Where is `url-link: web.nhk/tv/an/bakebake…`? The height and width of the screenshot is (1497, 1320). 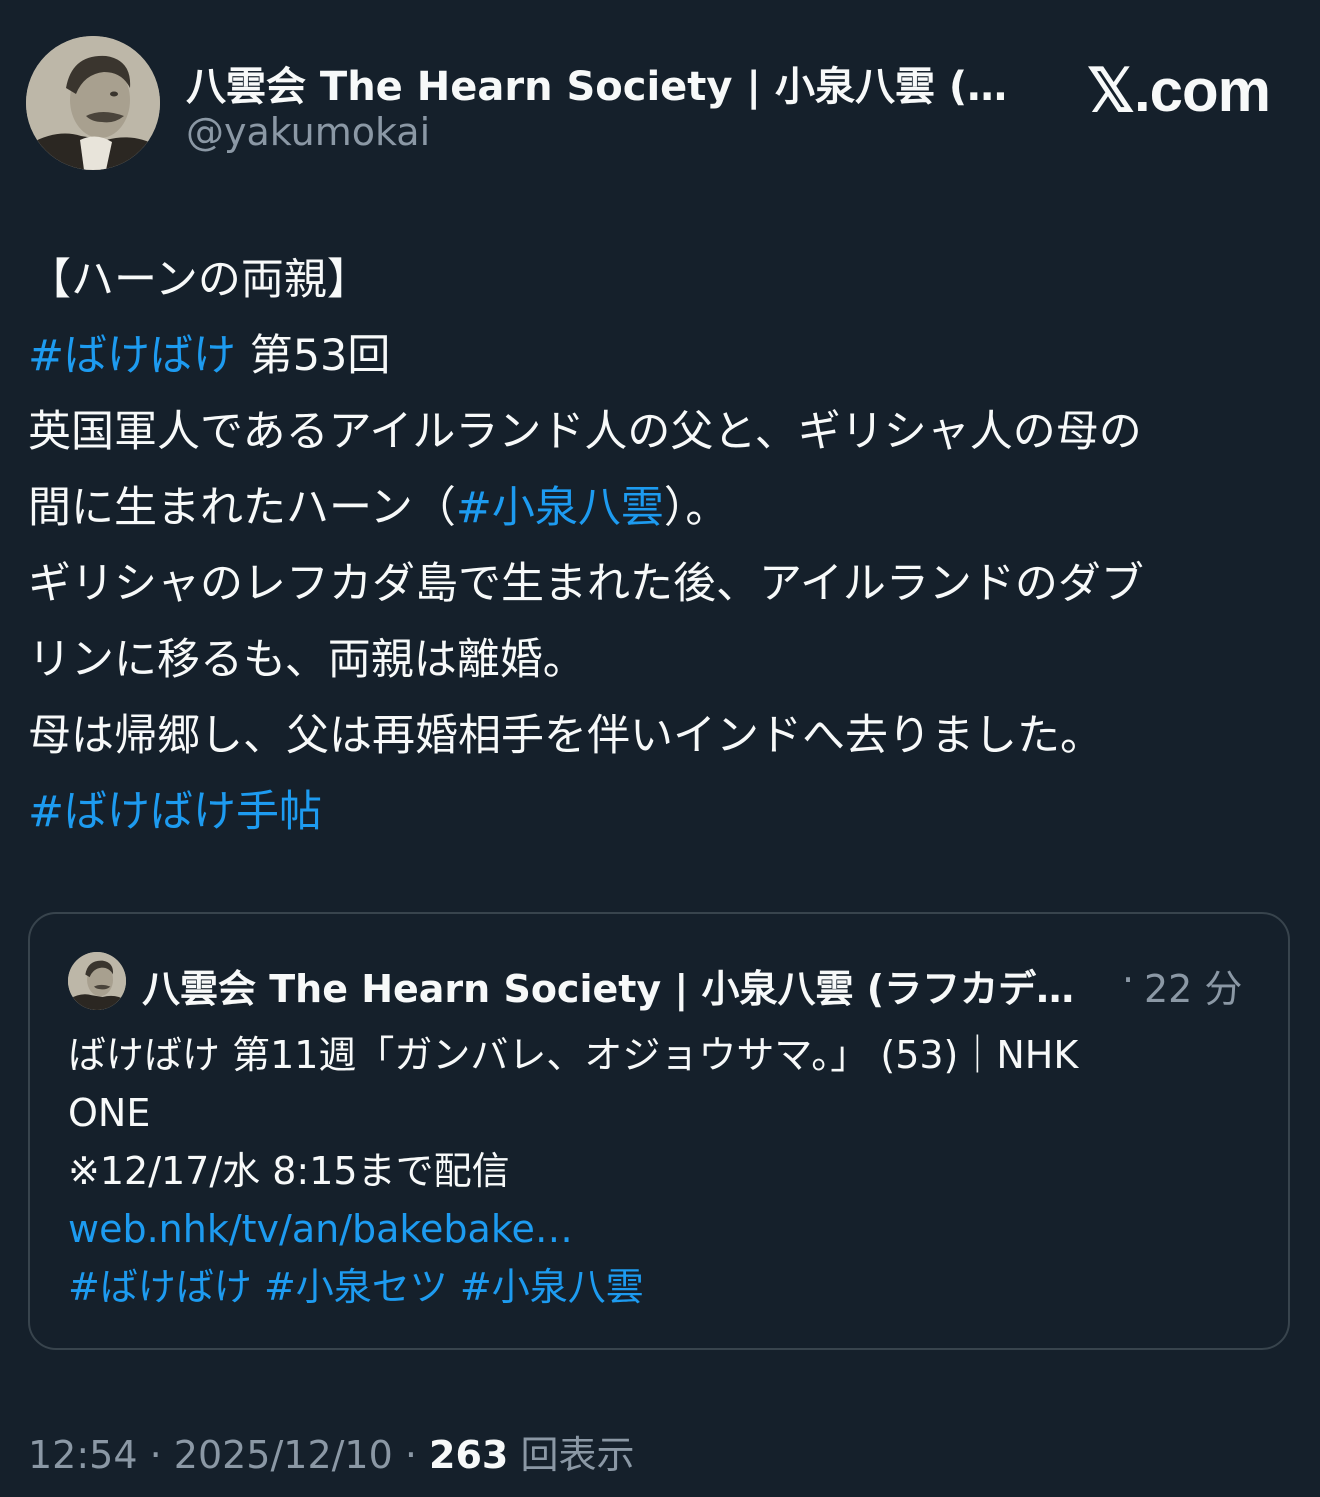
url-link: web.nhk/tv/an/bakebake… is located at coordinates (320, 1229).